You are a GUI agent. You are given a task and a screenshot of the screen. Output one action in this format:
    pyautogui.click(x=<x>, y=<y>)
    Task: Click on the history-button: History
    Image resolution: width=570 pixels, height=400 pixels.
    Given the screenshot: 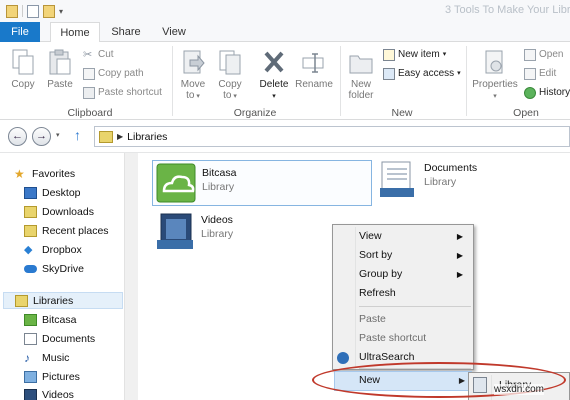 What is the action you would take?
    pyautogui.click(x=547, y=93)
    